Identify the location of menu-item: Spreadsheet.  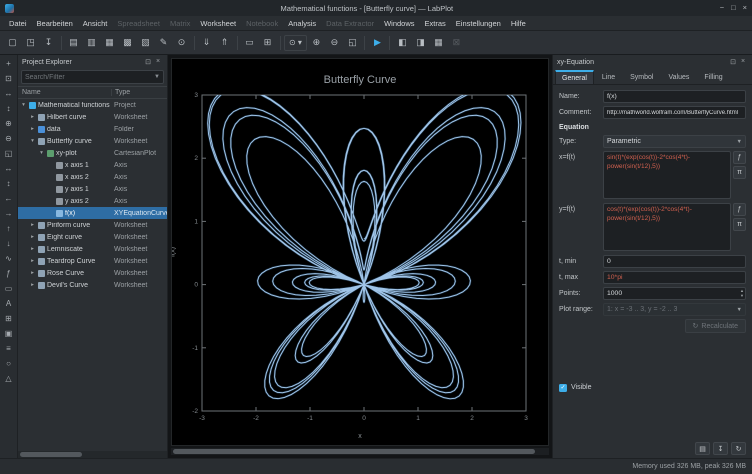
(138, 23).